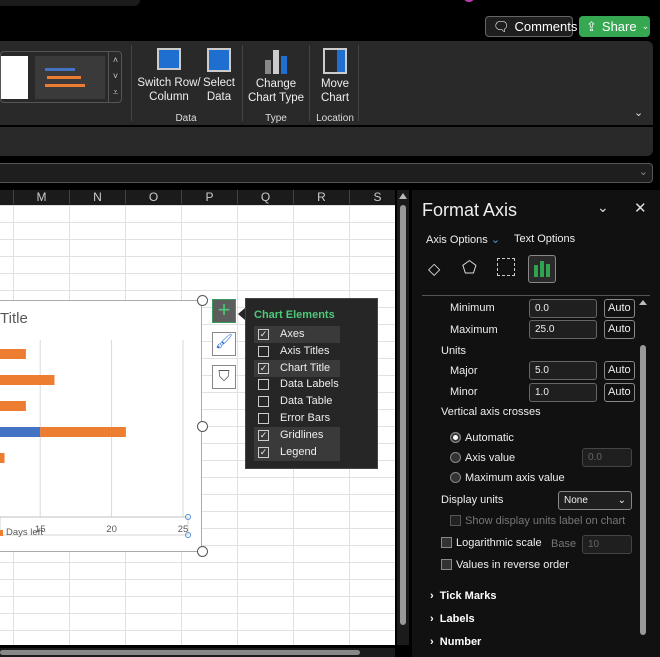 The width and height of the screenshot is (660, 657). I want to click on pane-scrollbar, so click(643, 475).